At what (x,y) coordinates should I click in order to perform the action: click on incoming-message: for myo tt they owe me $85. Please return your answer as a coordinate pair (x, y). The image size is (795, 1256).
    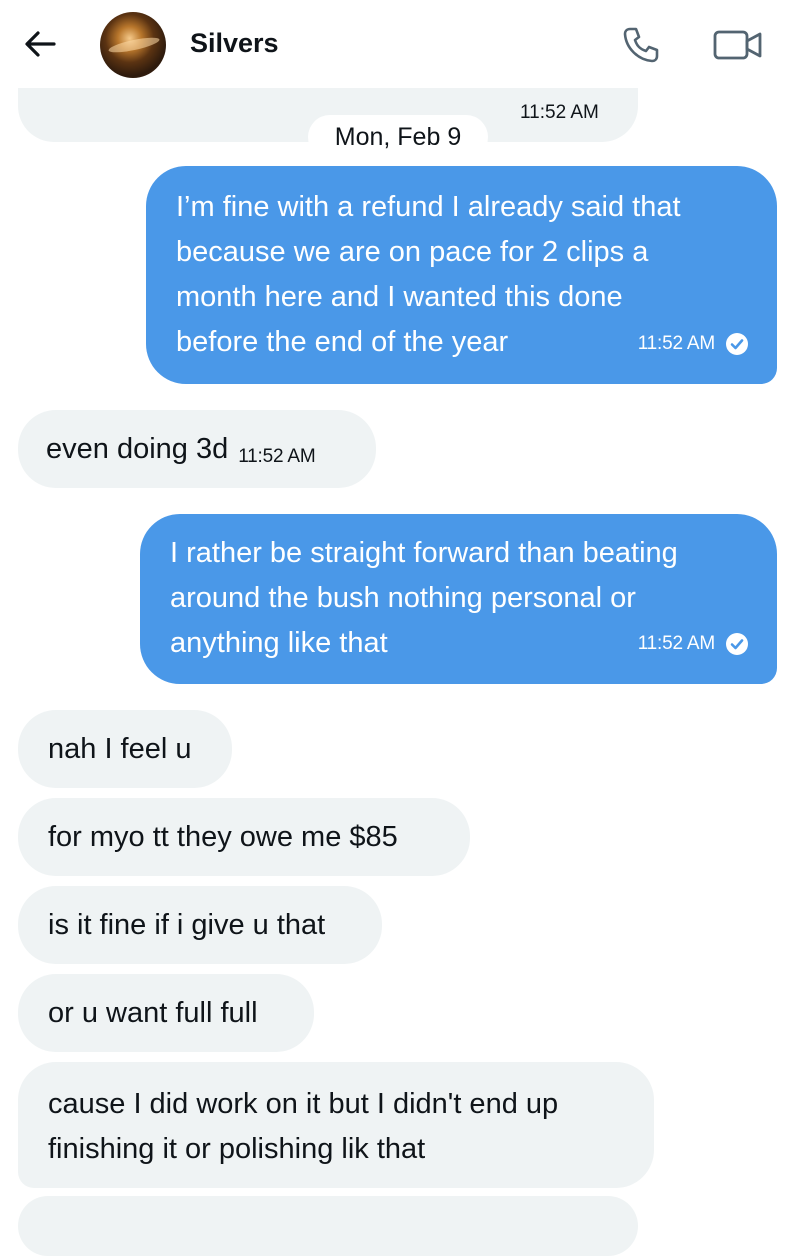
    Looking at the image, I should click on (244, 837).